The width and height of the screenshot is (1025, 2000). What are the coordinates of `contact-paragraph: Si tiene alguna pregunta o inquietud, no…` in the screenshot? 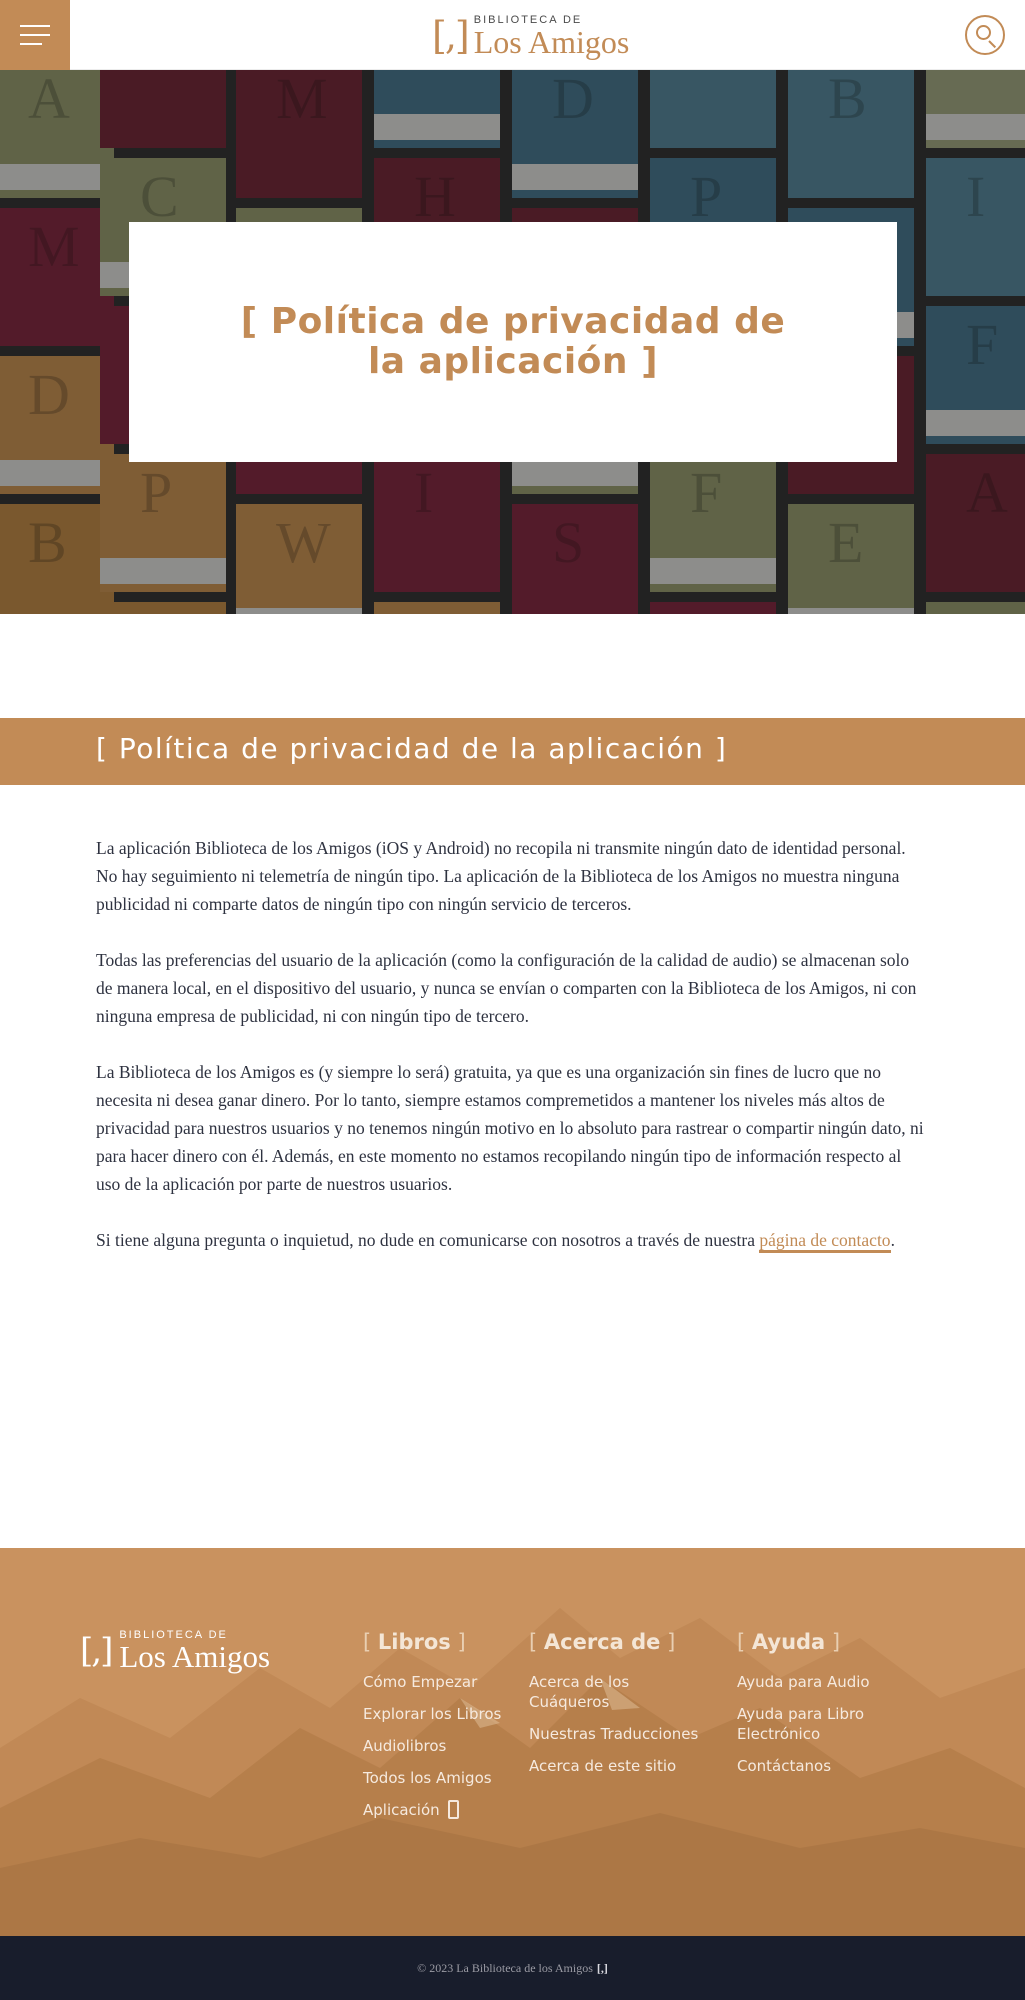 It's located at (511, 1240).